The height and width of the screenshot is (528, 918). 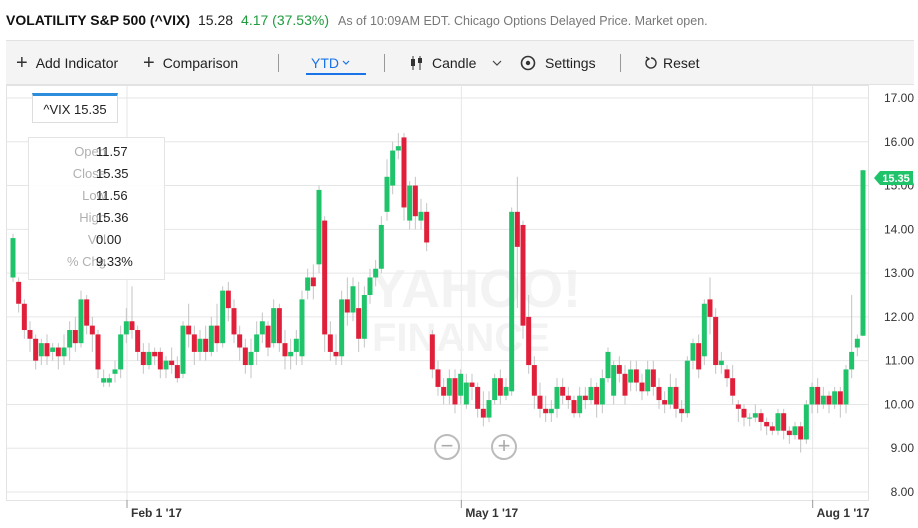 I want to click on y-tick-label: 13.00, so click(x=899, y=273).